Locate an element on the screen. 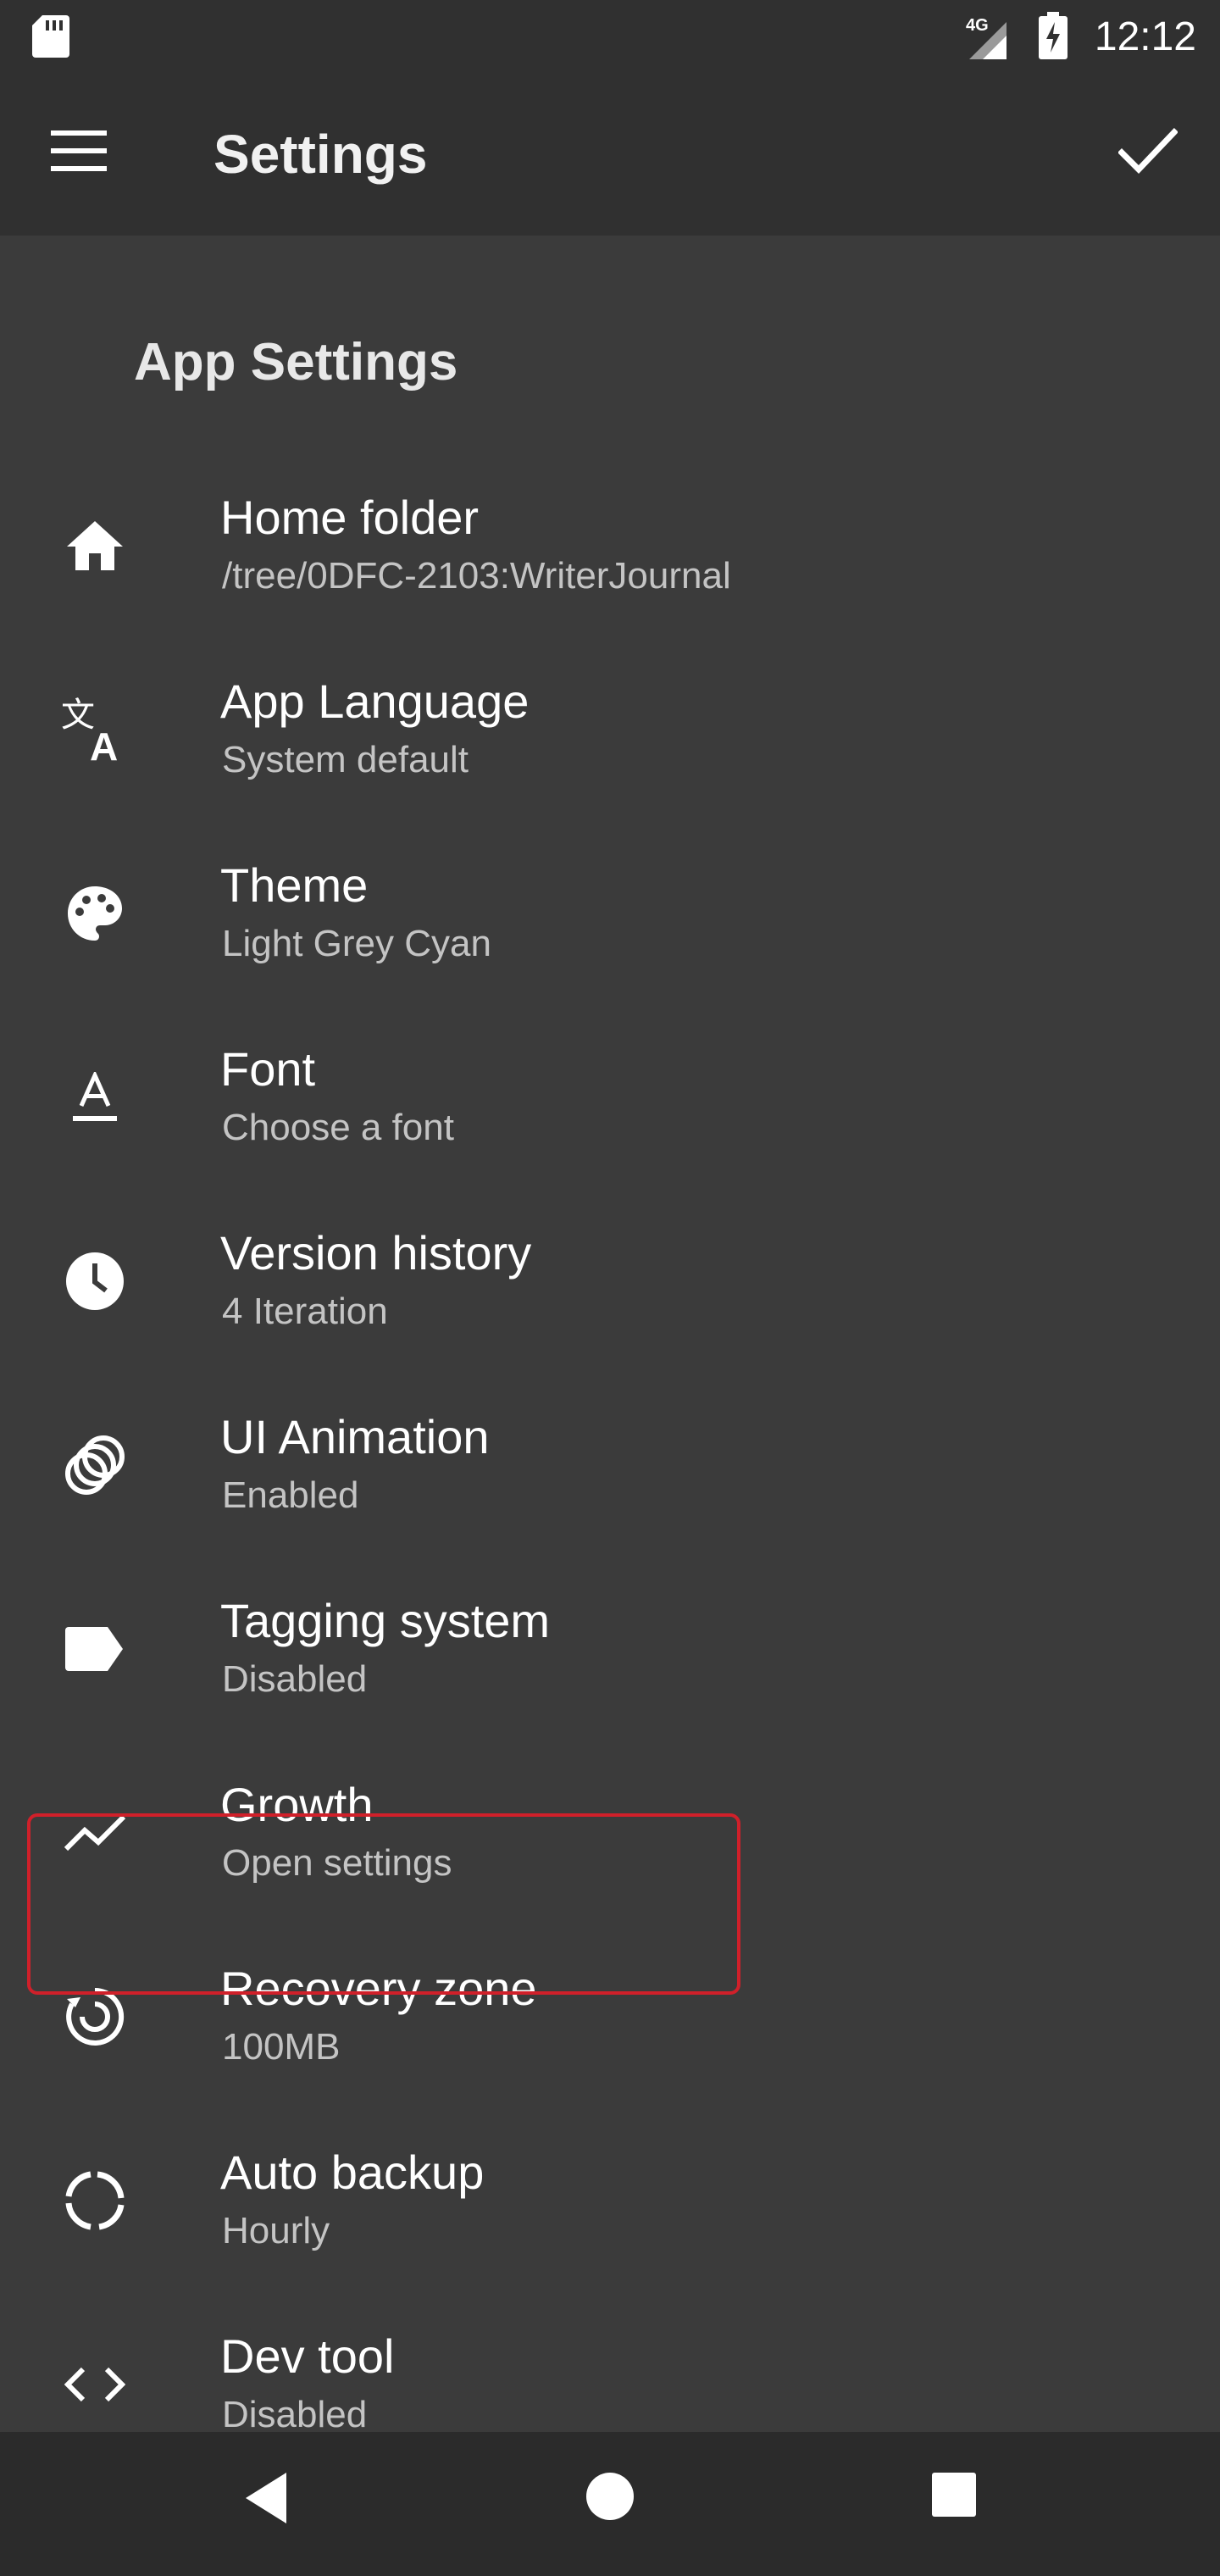 This screenshot has height=2576, width=1220. setting-summary: /tree/0DFC-2103:WriterJournal is located at coordinates (476, 576).